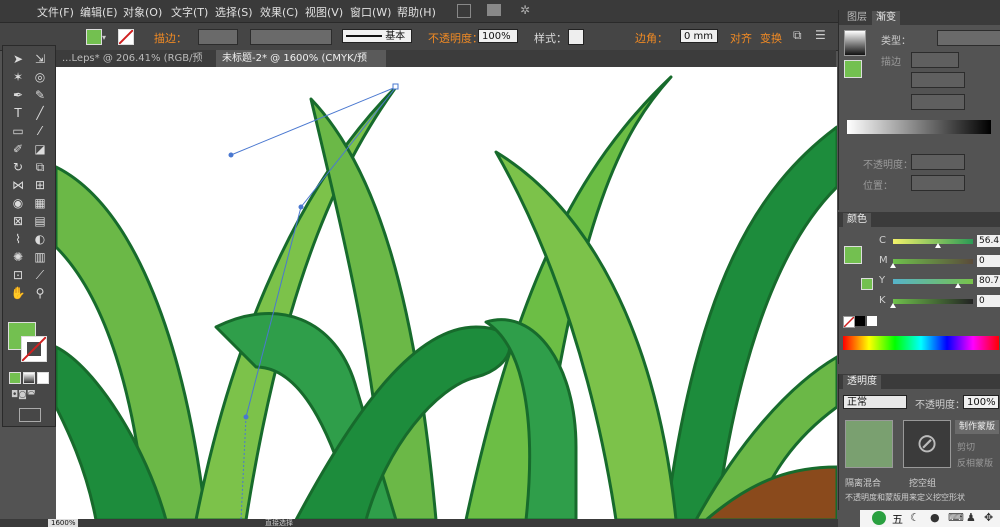 This screenshot has width=1000, height=527. I want to click on isolate-icon: ⧉, so click(797, 35).